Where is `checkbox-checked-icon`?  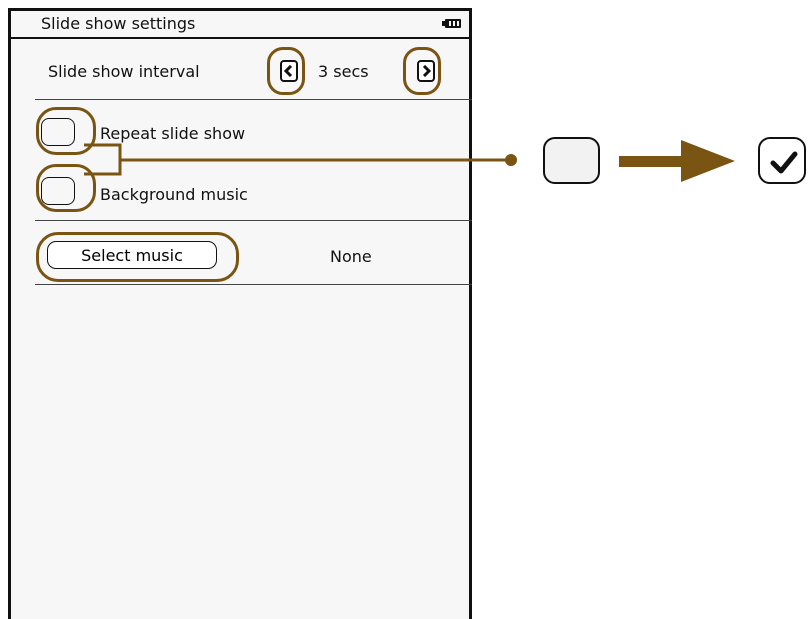 checkbox-checked-icon is located at coordinates (782, 160).